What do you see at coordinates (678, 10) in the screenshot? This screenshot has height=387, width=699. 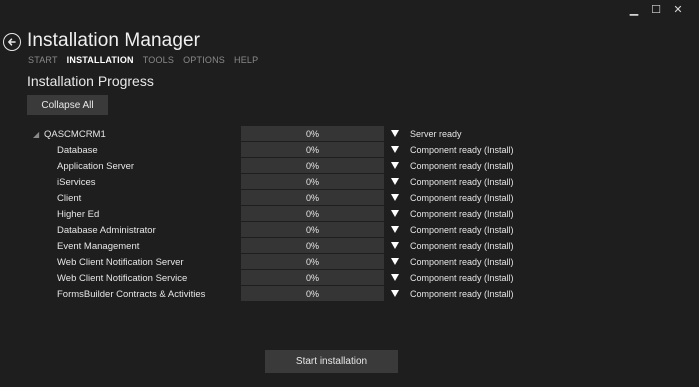 I see `close-button: ✕` at bounding box center [678, 10].